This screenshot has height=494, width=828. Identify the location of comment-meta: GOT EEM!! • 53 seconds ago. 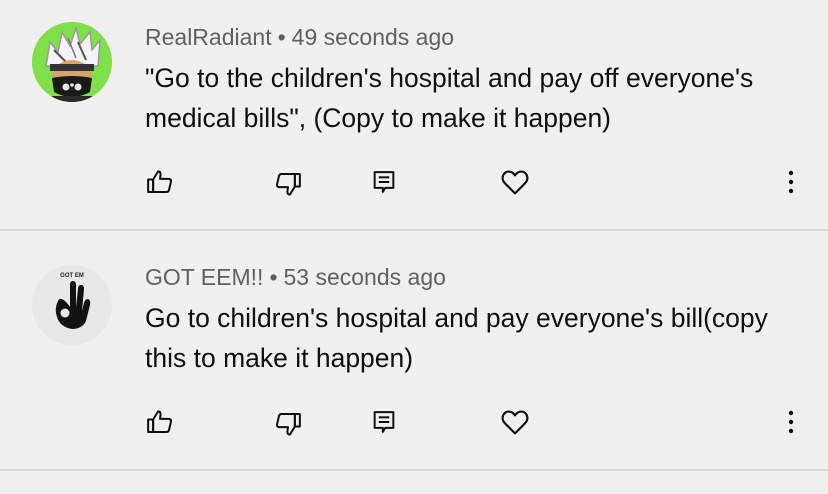
(295, 277).